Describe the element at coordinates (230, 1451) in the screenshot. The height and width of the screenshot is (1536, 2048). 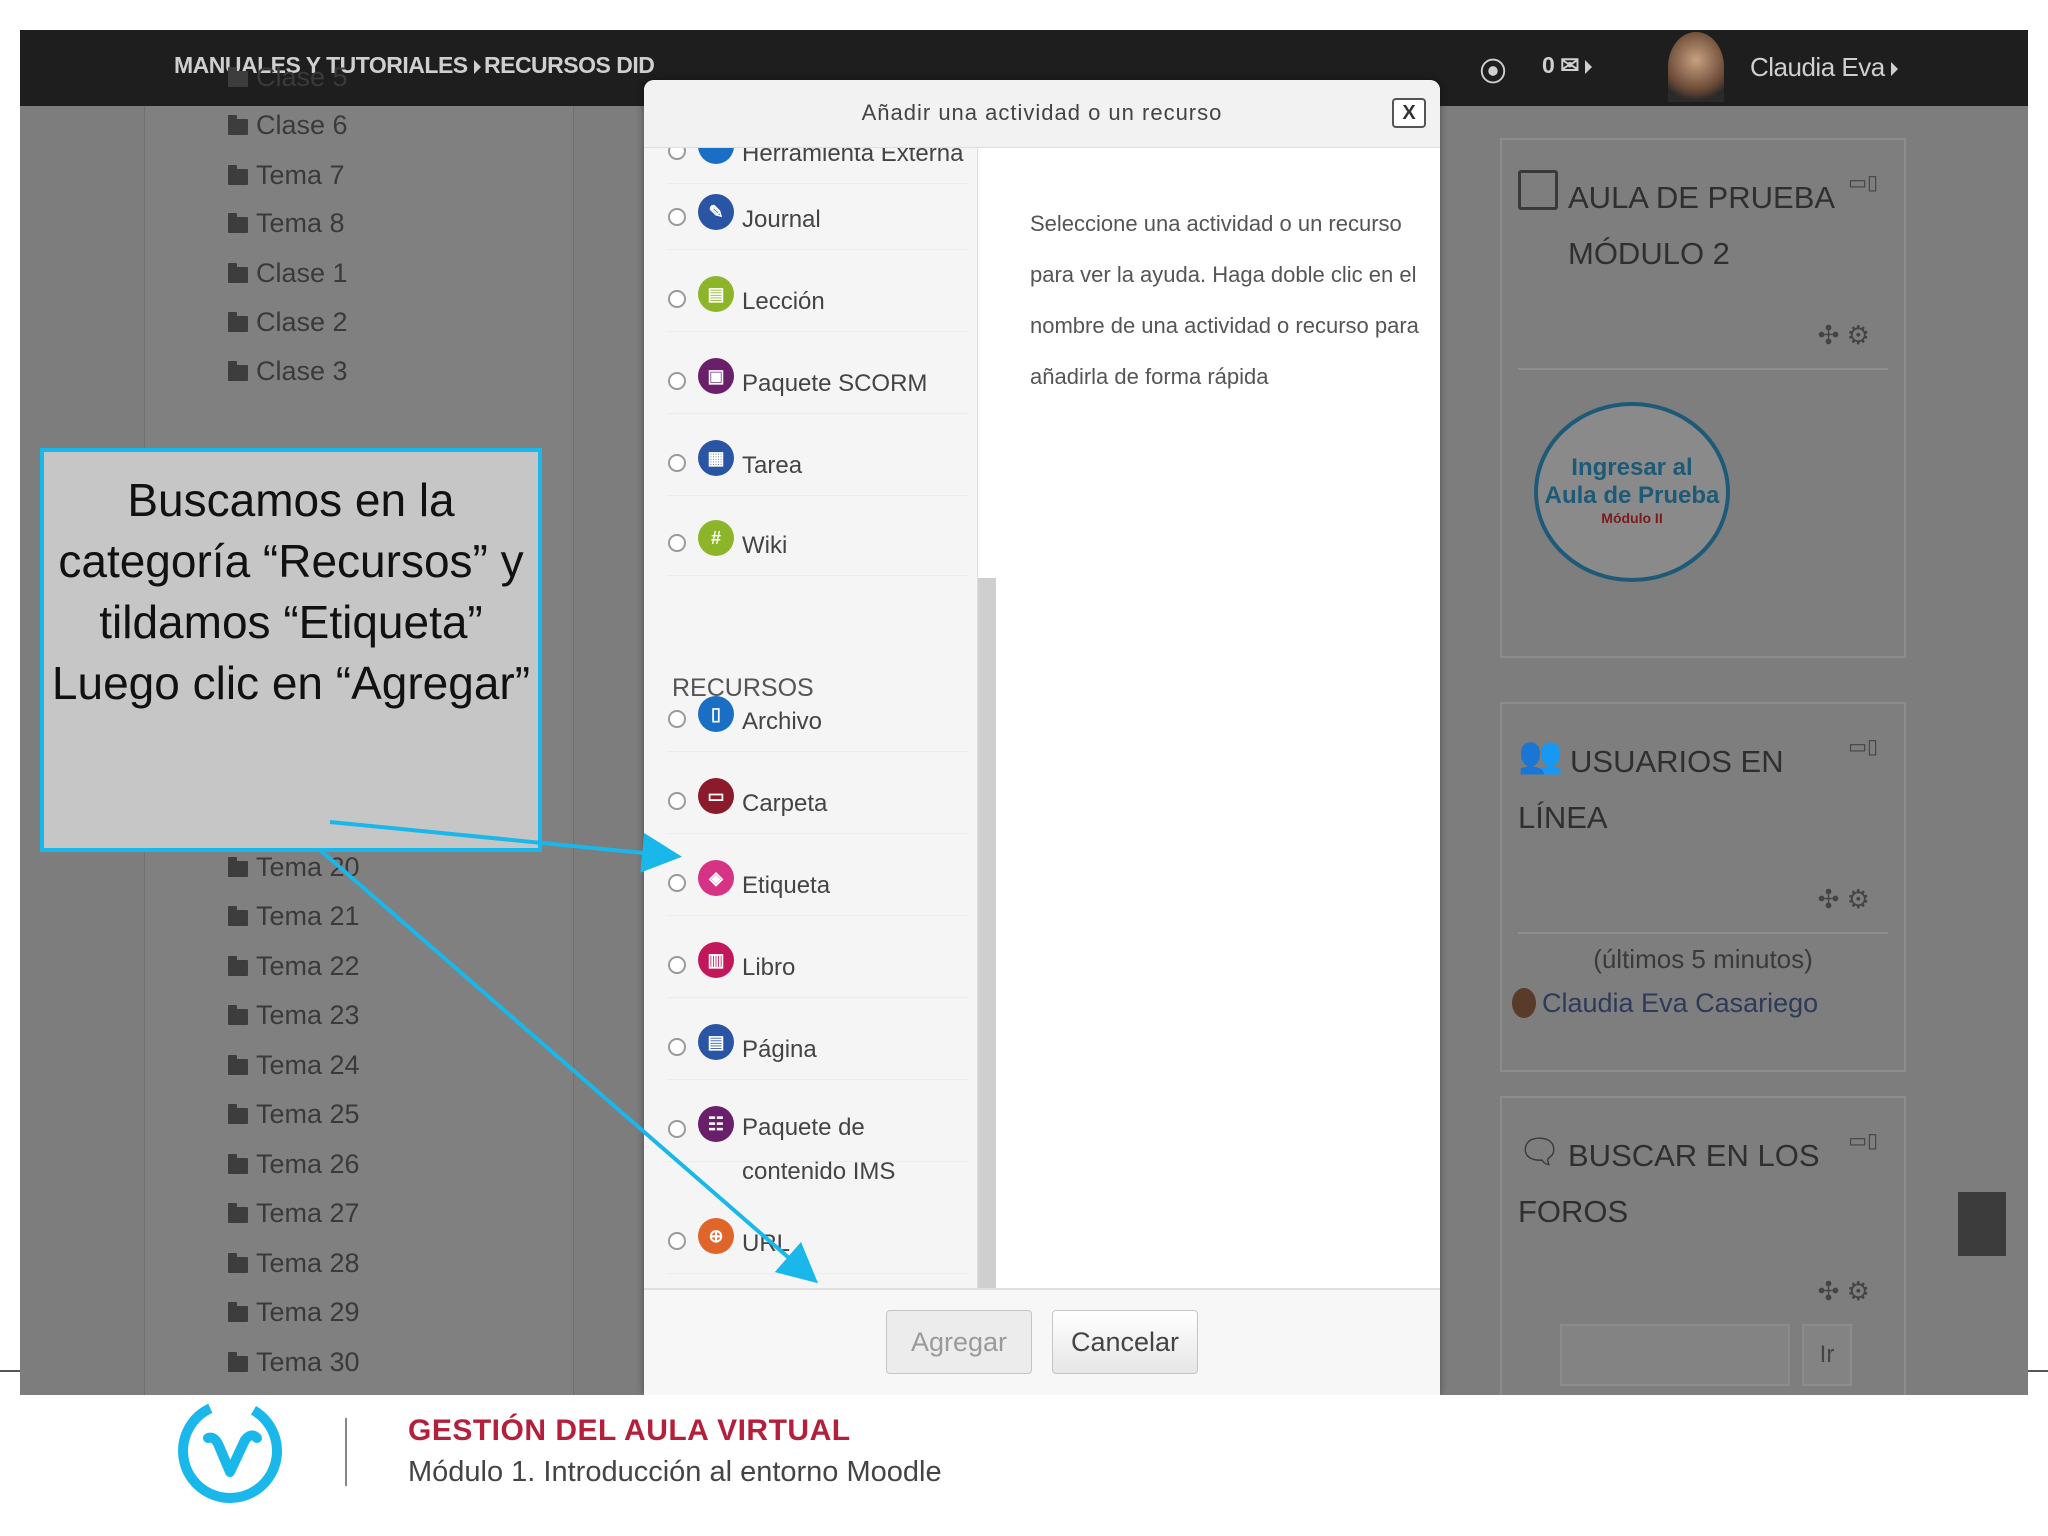
I see `brand-logo-icon` at that location.